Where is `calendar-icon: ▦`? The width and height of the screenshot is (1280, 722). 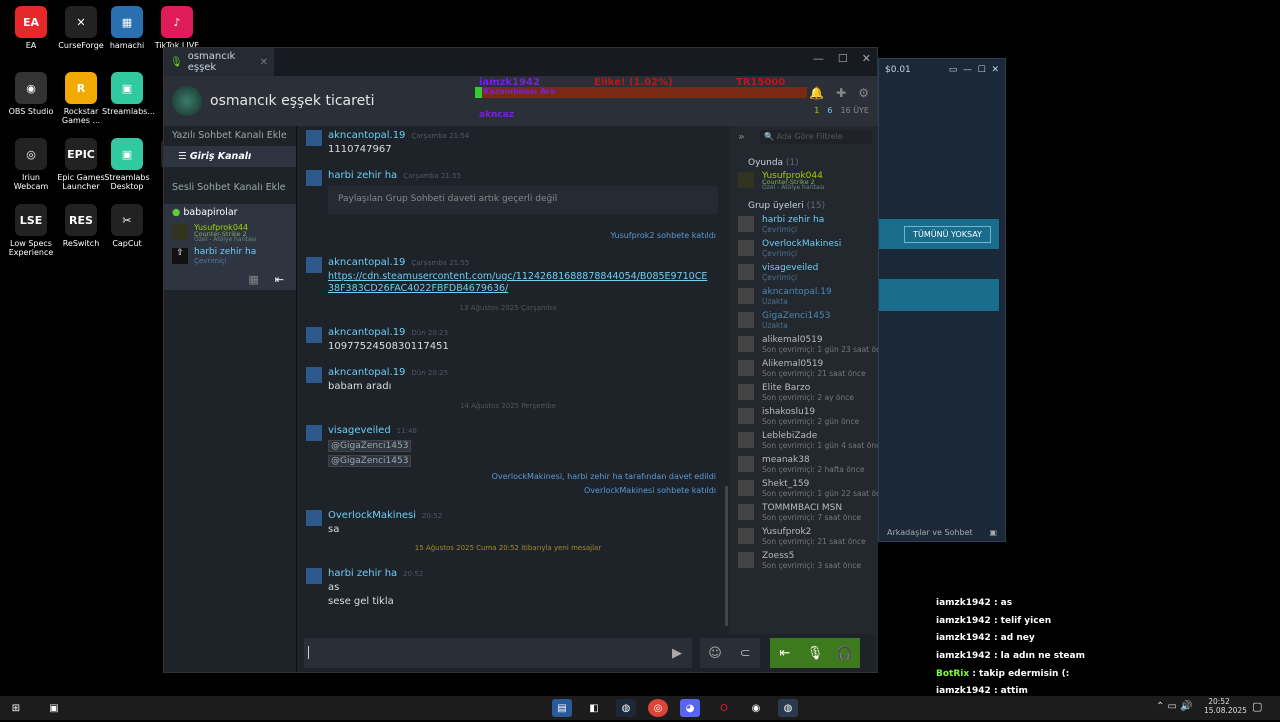 calendar-icon: ▦ is located at coordinates (253, 279).